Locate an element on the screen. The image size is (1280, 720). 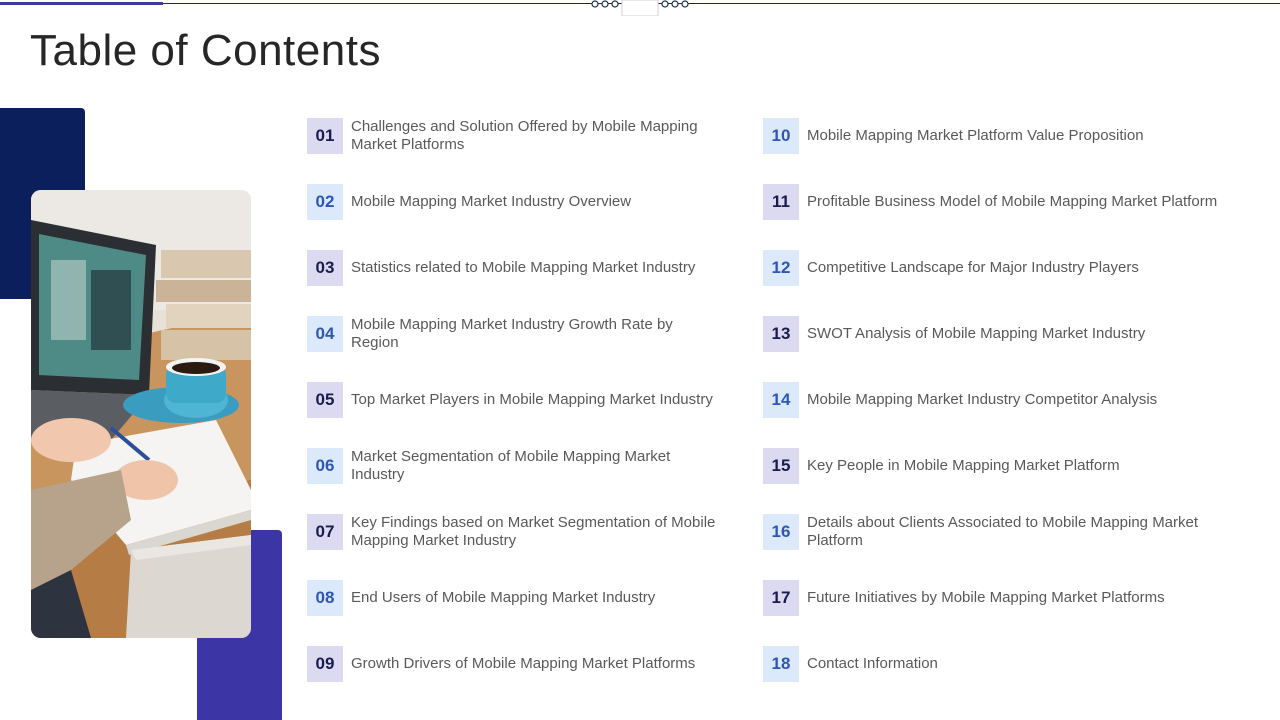
toc-item-number: 02 is located at coordinates (325, 202).